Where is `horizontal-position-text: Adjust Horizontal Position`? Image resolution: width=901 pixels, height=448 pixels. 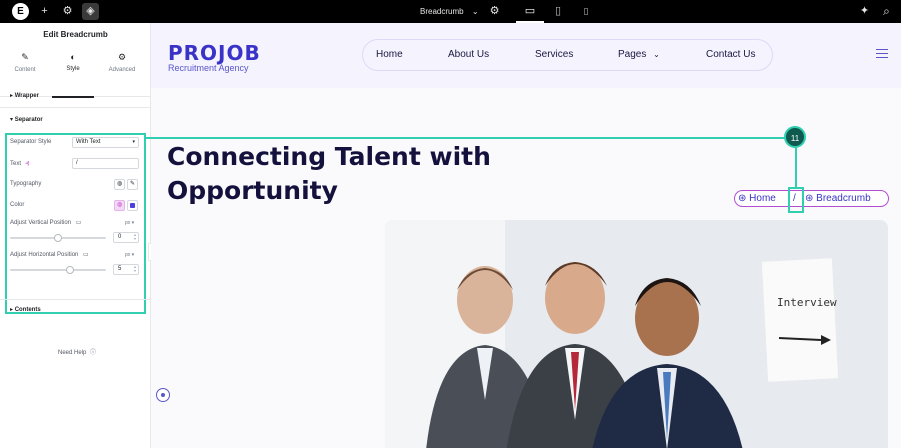 horizontal-position-text: Adjust Horizontal Position is located at coordinates (44, 255).